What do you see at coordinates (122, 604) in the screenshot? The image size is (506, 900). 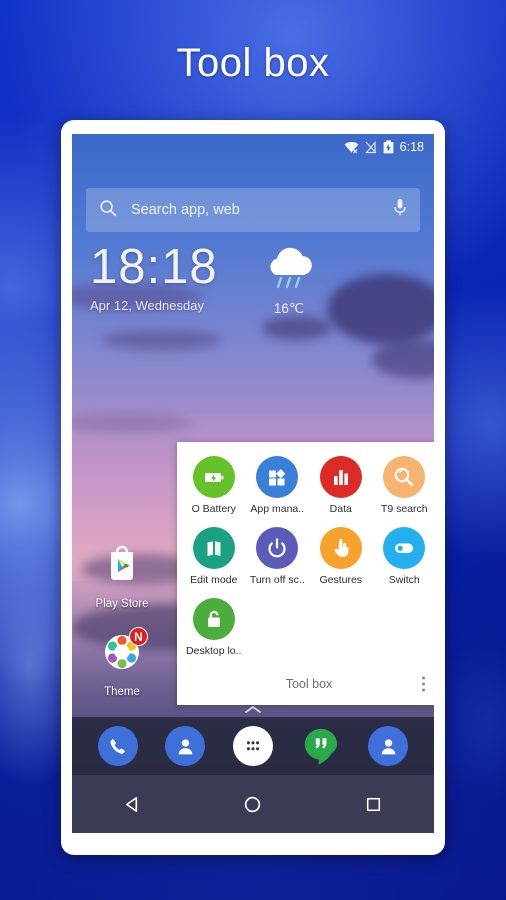 I see `desktop-icon-label: Play Store` at bounding box center [122, 604].